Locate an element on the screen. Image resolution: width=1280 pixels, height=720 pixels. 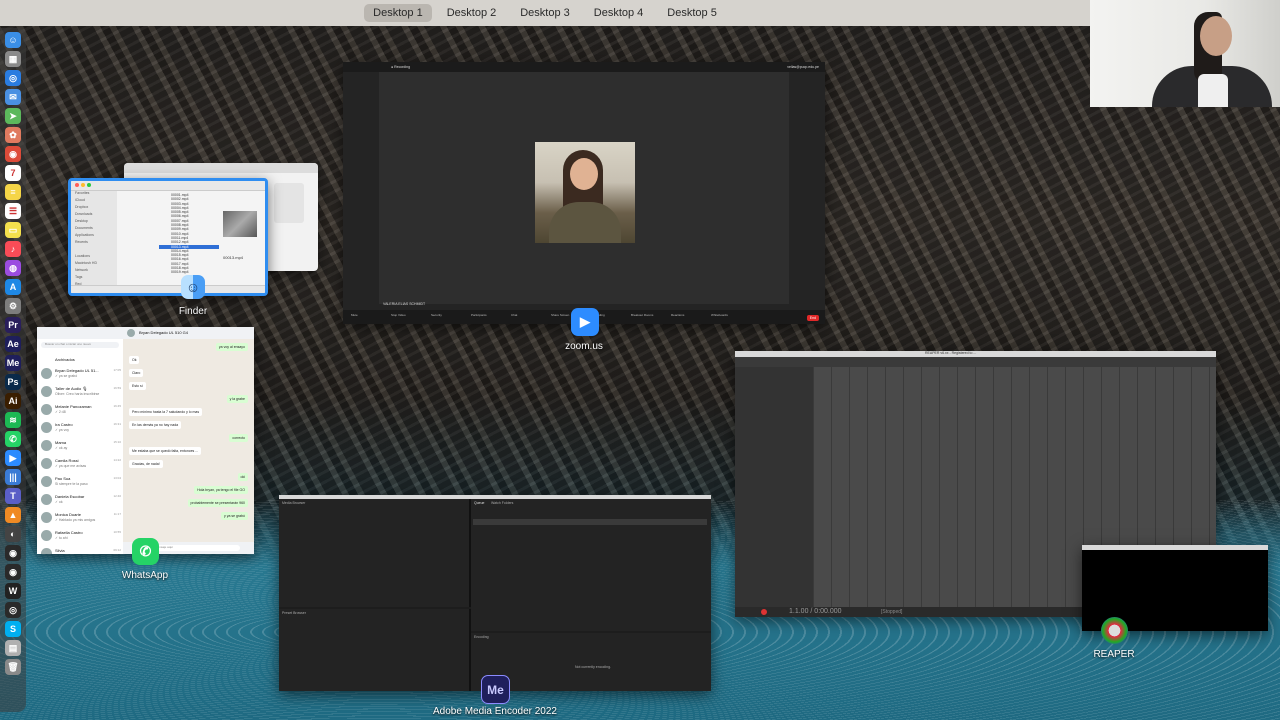
misc-dock-icon: ◐ is located at coordinates (13, 534).